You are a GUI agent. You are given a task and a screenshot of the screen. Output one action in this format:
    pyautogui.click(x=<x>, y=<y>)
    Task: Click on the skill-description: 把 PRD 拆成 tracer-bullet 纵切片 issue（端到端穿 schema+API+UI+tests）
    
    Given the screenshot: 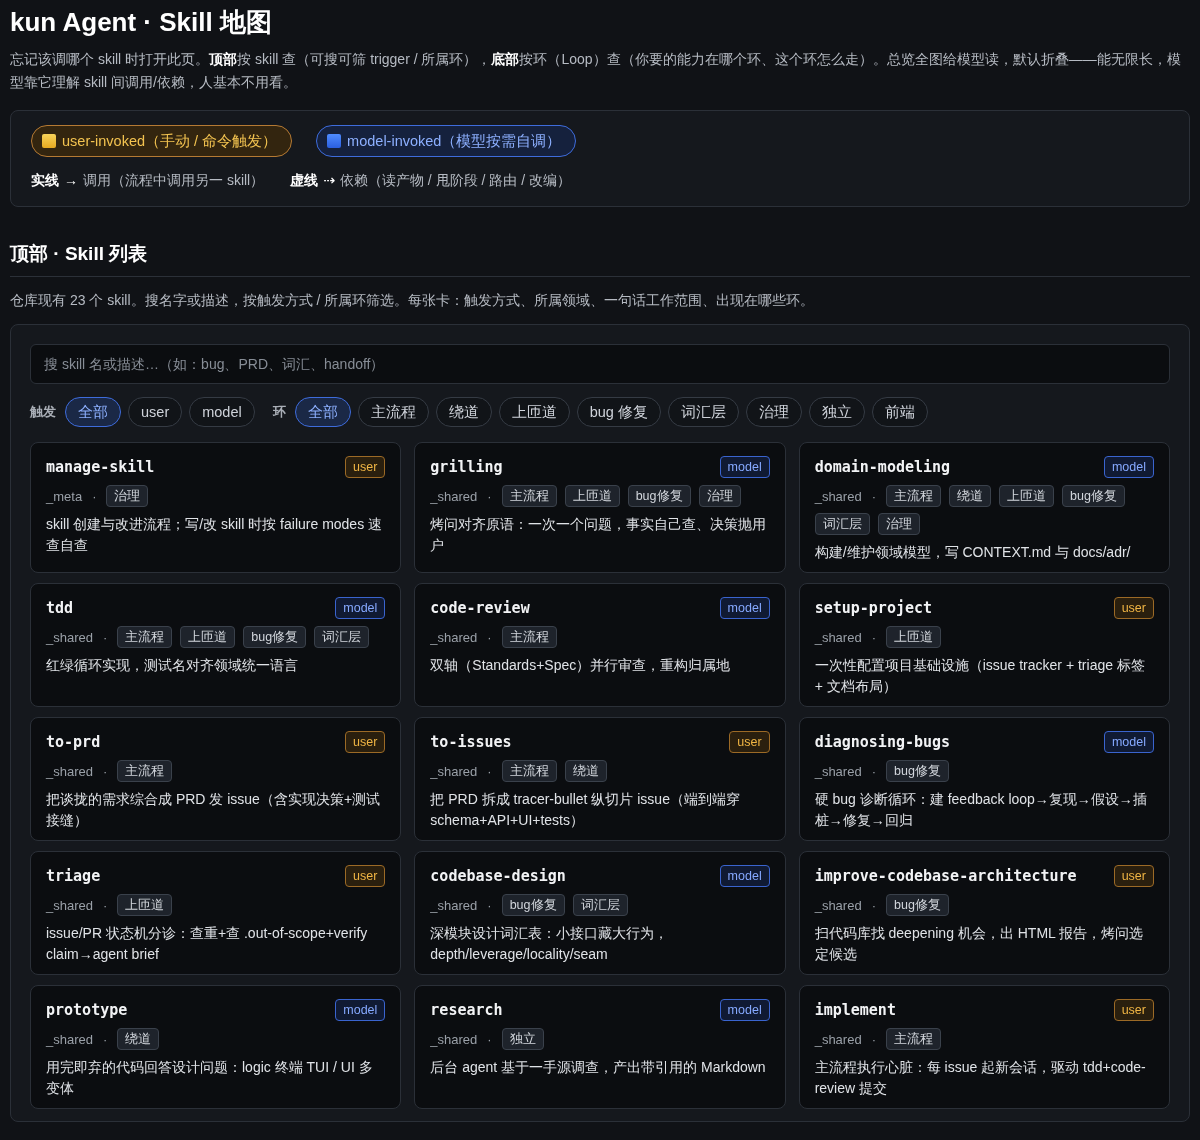 What is the action you would take?
    pyautogui.click(x=585, y=810)
    